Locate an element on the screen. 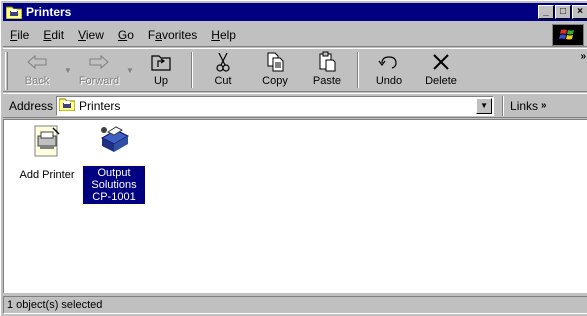 The image size is (587, 316). copy-icon is located at coordinates (275, 62).